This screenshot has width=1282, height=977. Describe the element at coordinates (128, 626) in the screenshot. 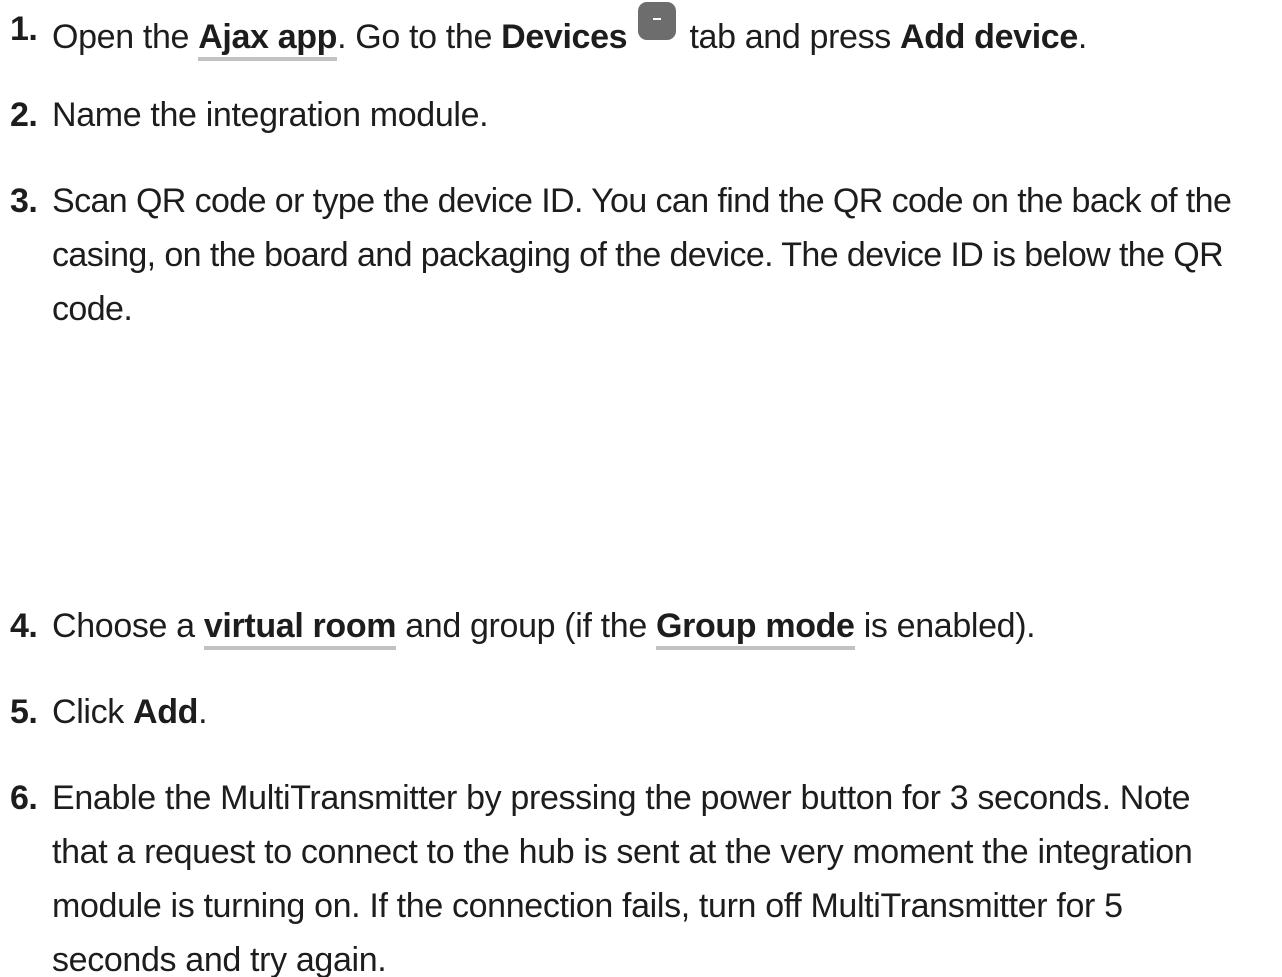

I see `step-text-part: Choose a` at that location.